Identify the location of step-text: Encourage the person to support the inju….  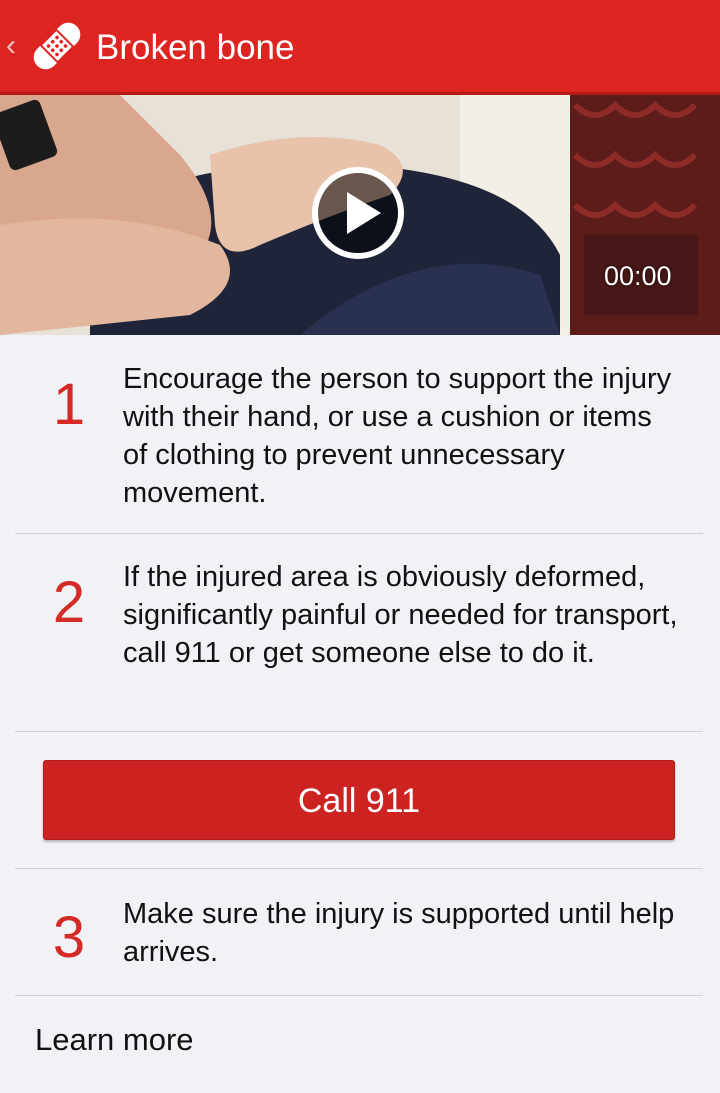
(397, 436).